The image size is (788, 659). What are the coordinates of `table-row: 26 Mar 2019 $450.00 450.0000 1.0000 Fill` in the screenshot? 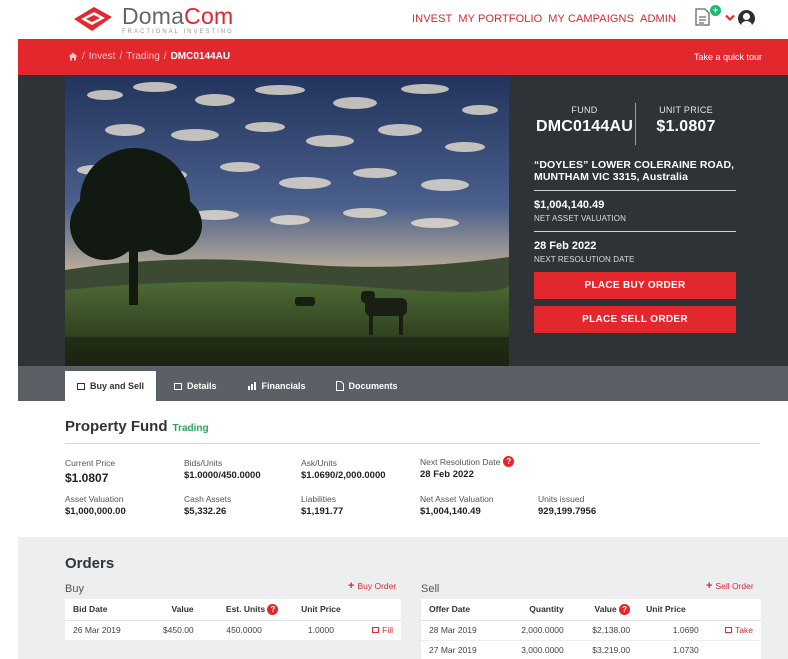 It's located at (233, 630).